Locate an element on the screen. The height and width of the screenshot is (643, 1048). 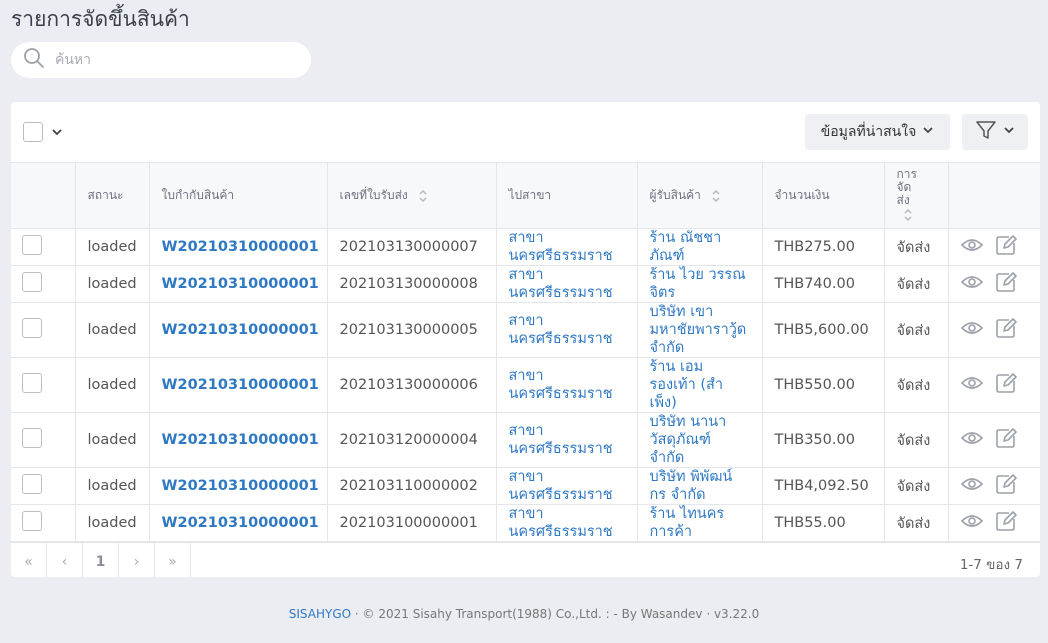
search-input is located at coordinates (170, 60).